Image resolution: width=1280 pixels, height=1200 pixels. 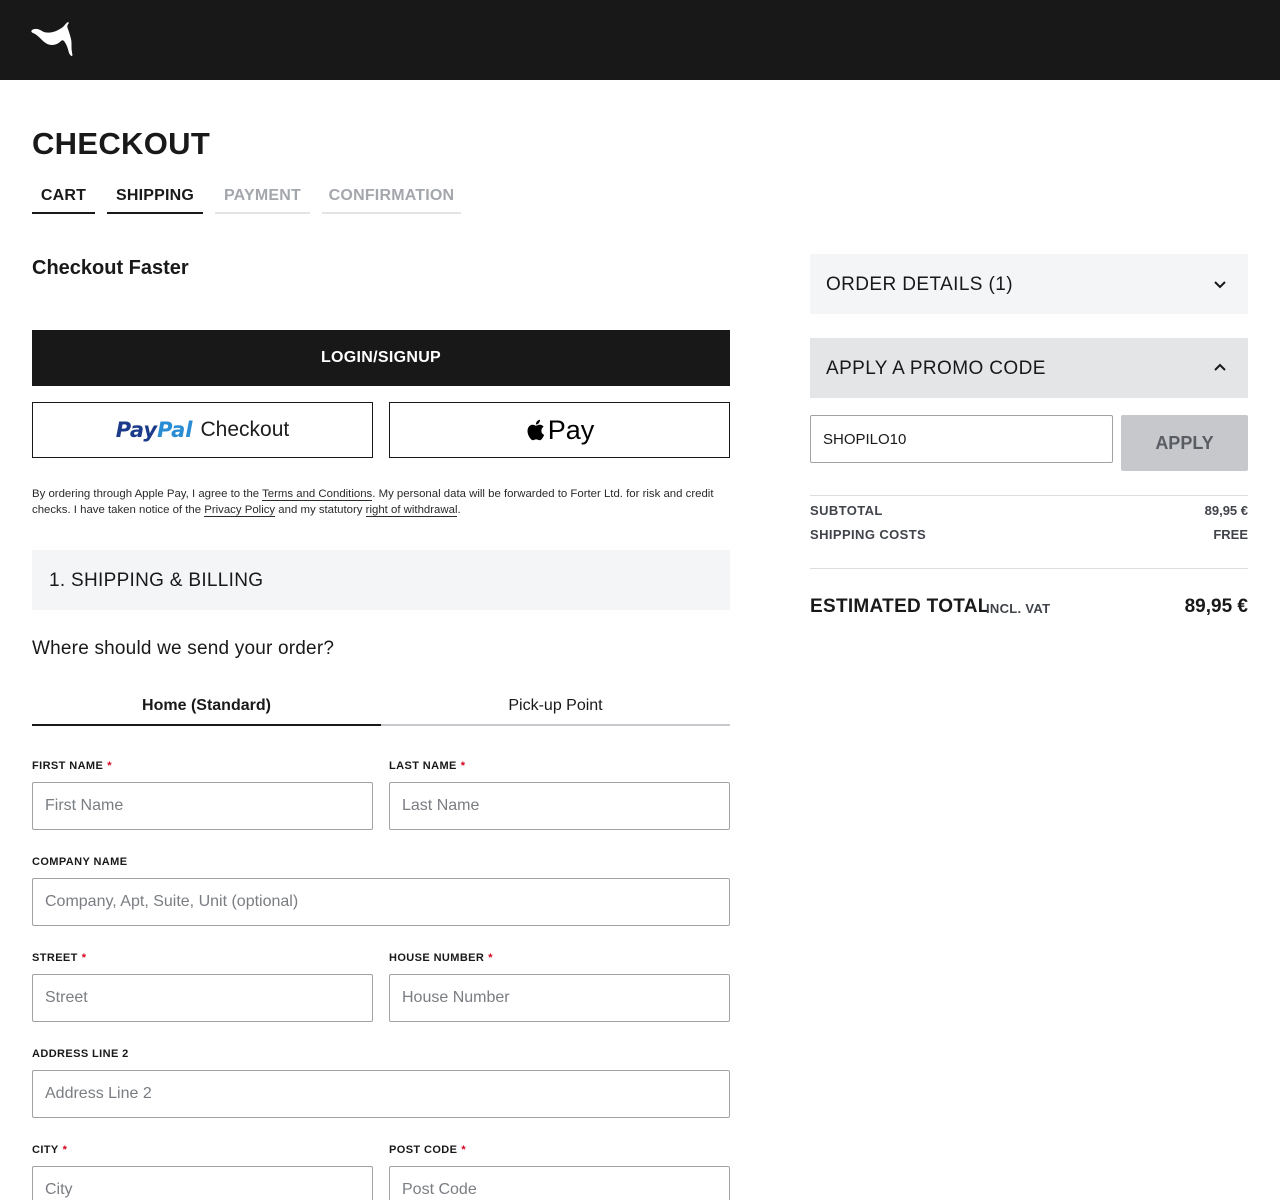 I want to click on paypal-logo: PayPal, so click(x=154, y=430).